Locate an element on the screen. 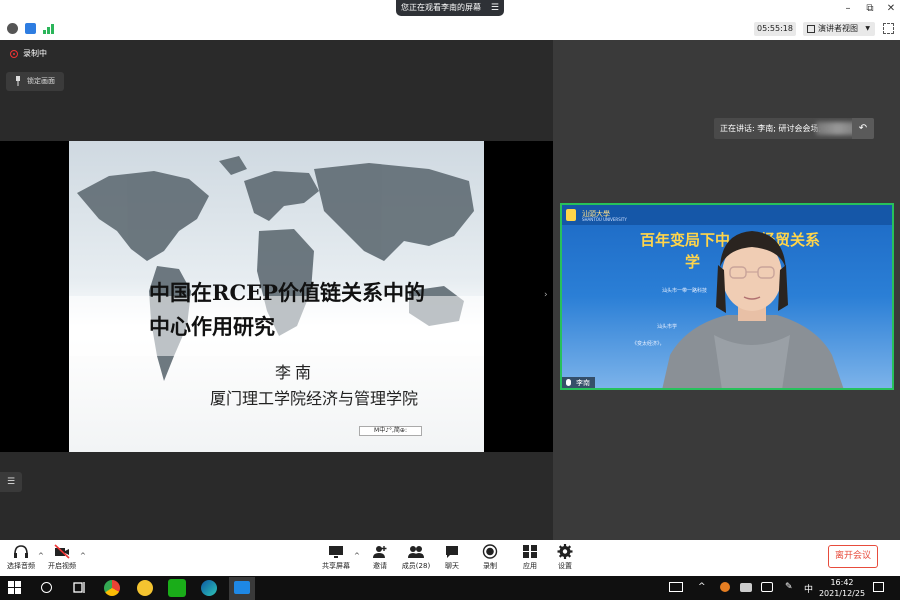 This screenshot has height=600, width=900. share-screen-button: 共享屏幕 is located at coordinates (336, 558).